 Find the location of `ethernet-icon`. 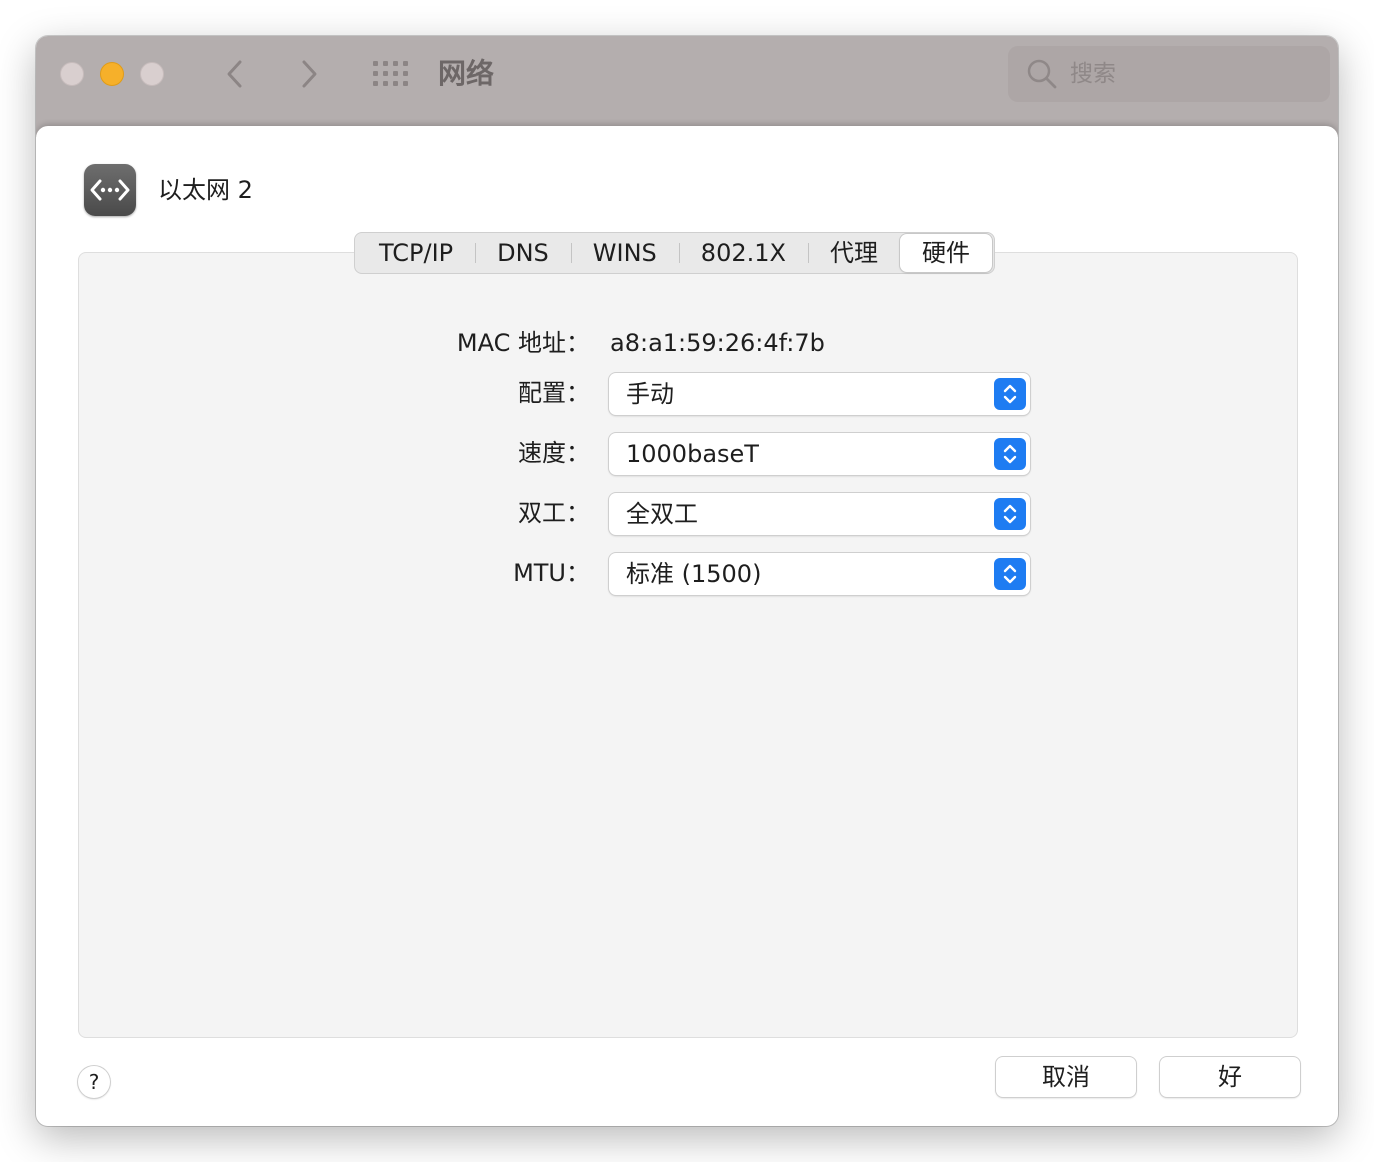

ethernet-icon is located at coordinates (110, 190).